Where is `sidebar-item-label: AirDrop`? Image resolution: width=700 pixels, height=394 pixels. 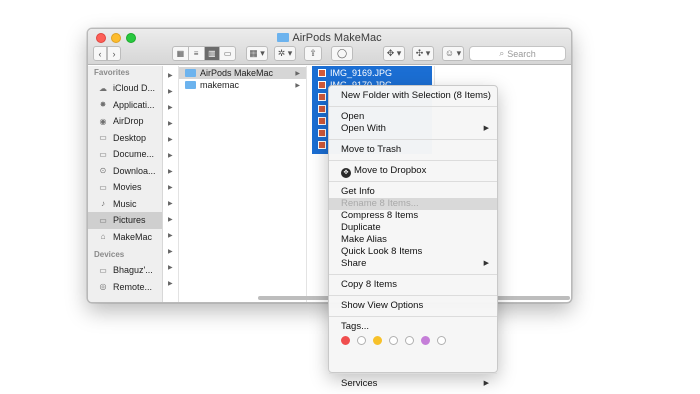 sidebar-item-label: AirDrop is located at coordinates (128, 121).